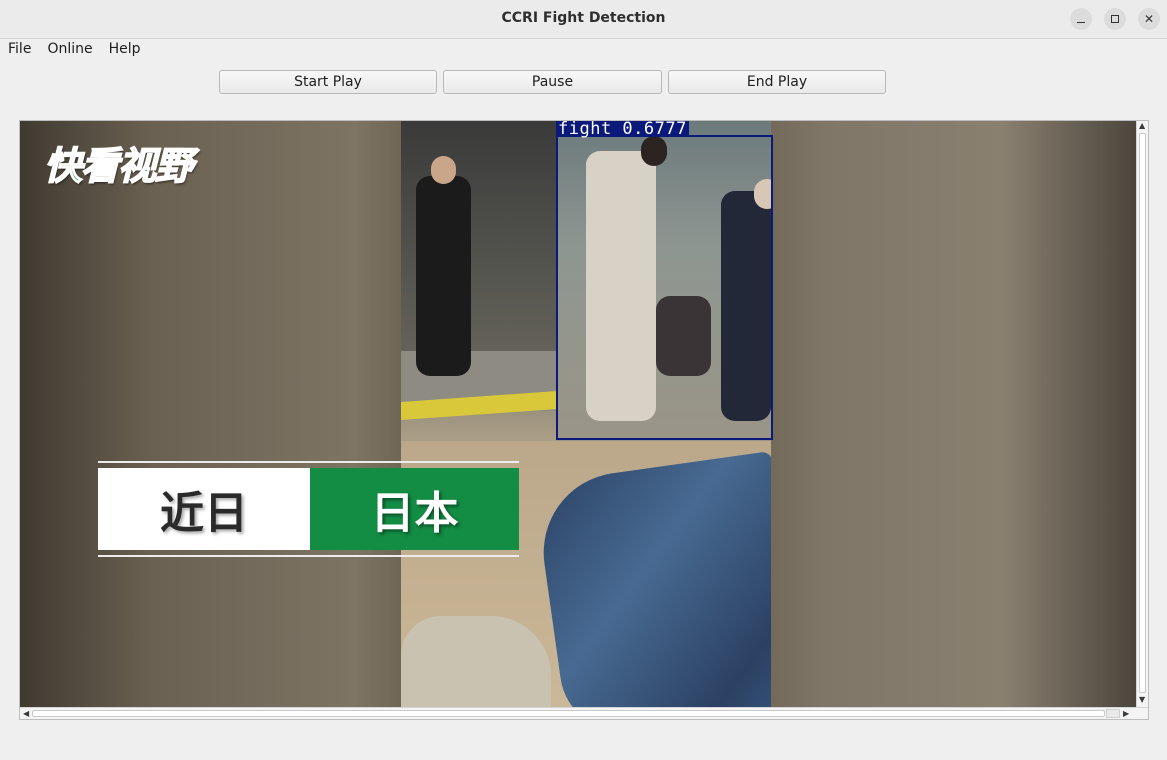  I want to click on end-play-button: End Play, so click(777, 82).